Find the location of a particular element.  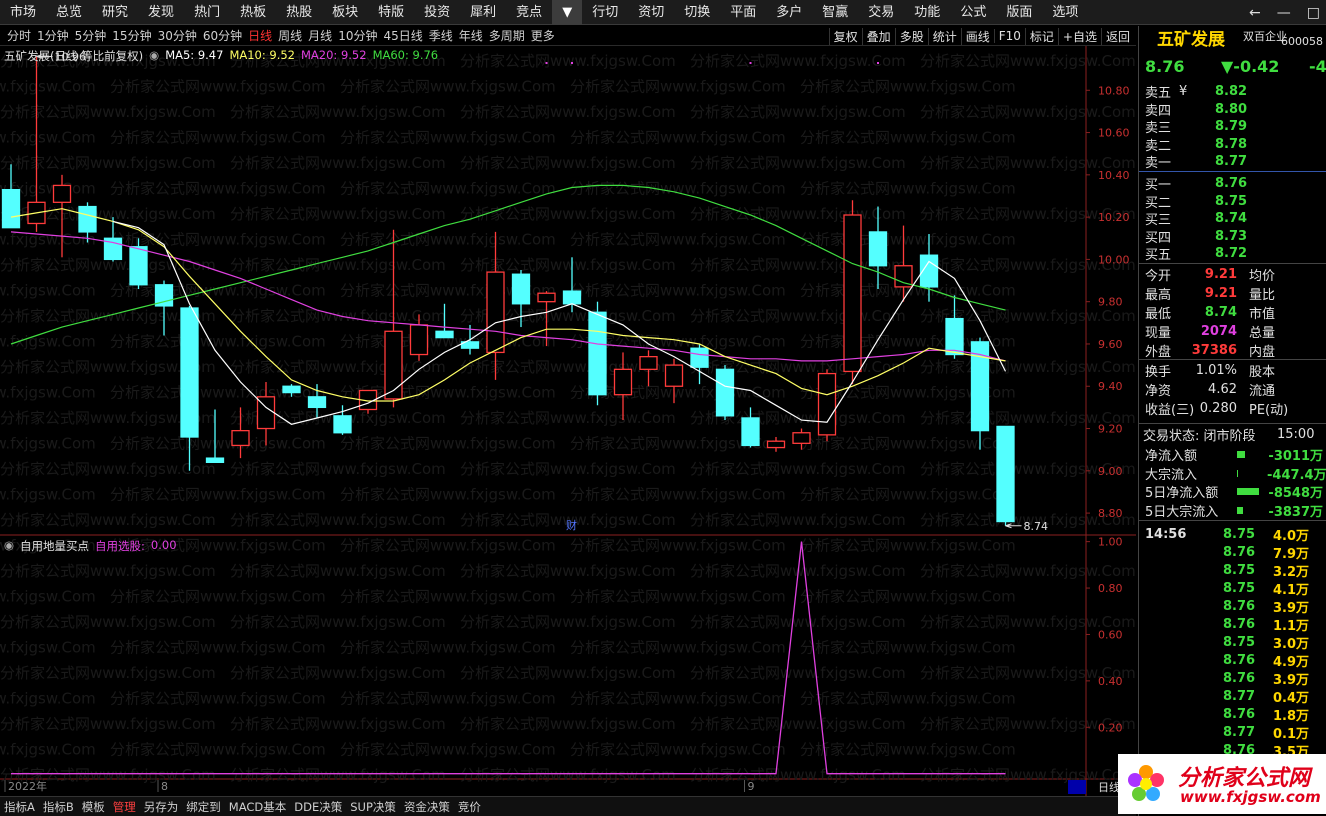

indicator-name: 自用地量买点 is located at coordinates (54, 546).